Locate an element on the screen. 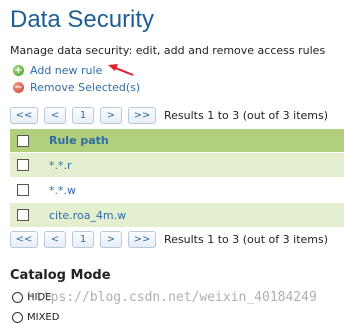  catalog-option-hide: HIDE is located at coordinates (32, 297).